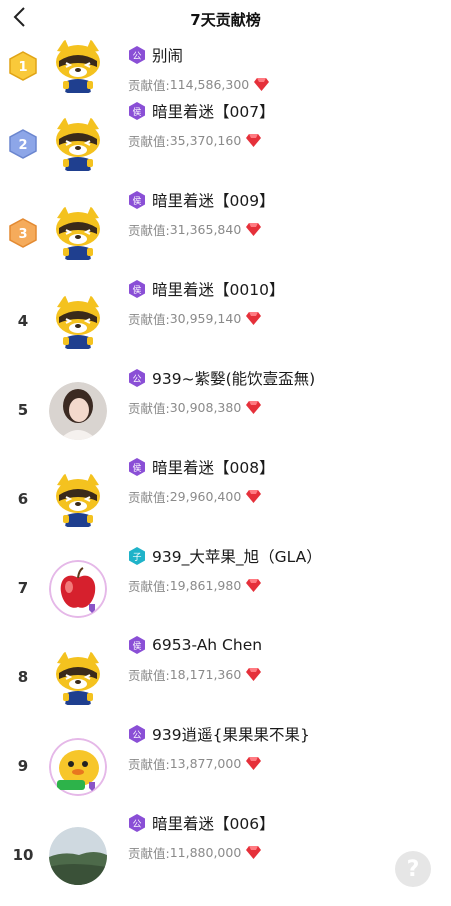 Image resolution: width=451 pixels, height=906 pixels. What do you see at coordinates (205, 763) in the screenshot?
I see `score-value: 13,877,000` at bounding box center [205, 763].